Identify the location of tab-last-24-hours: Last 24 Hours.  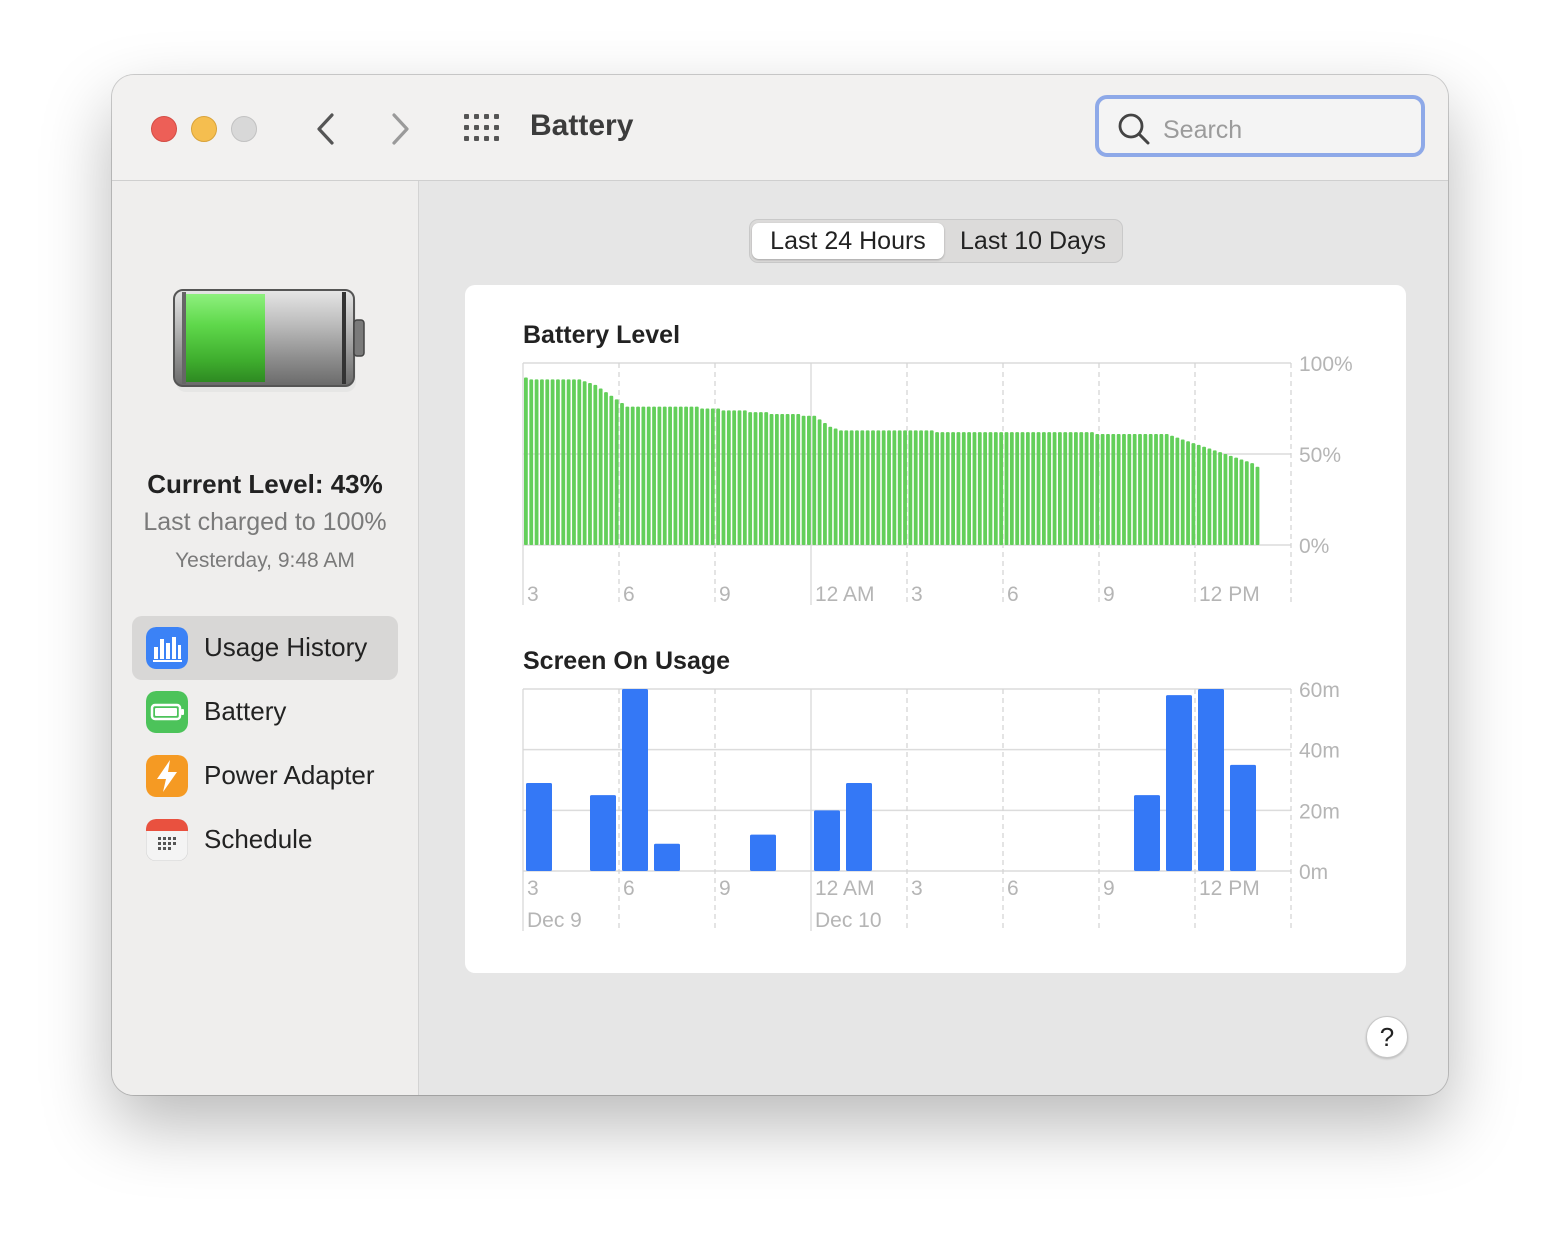
(848, 241).